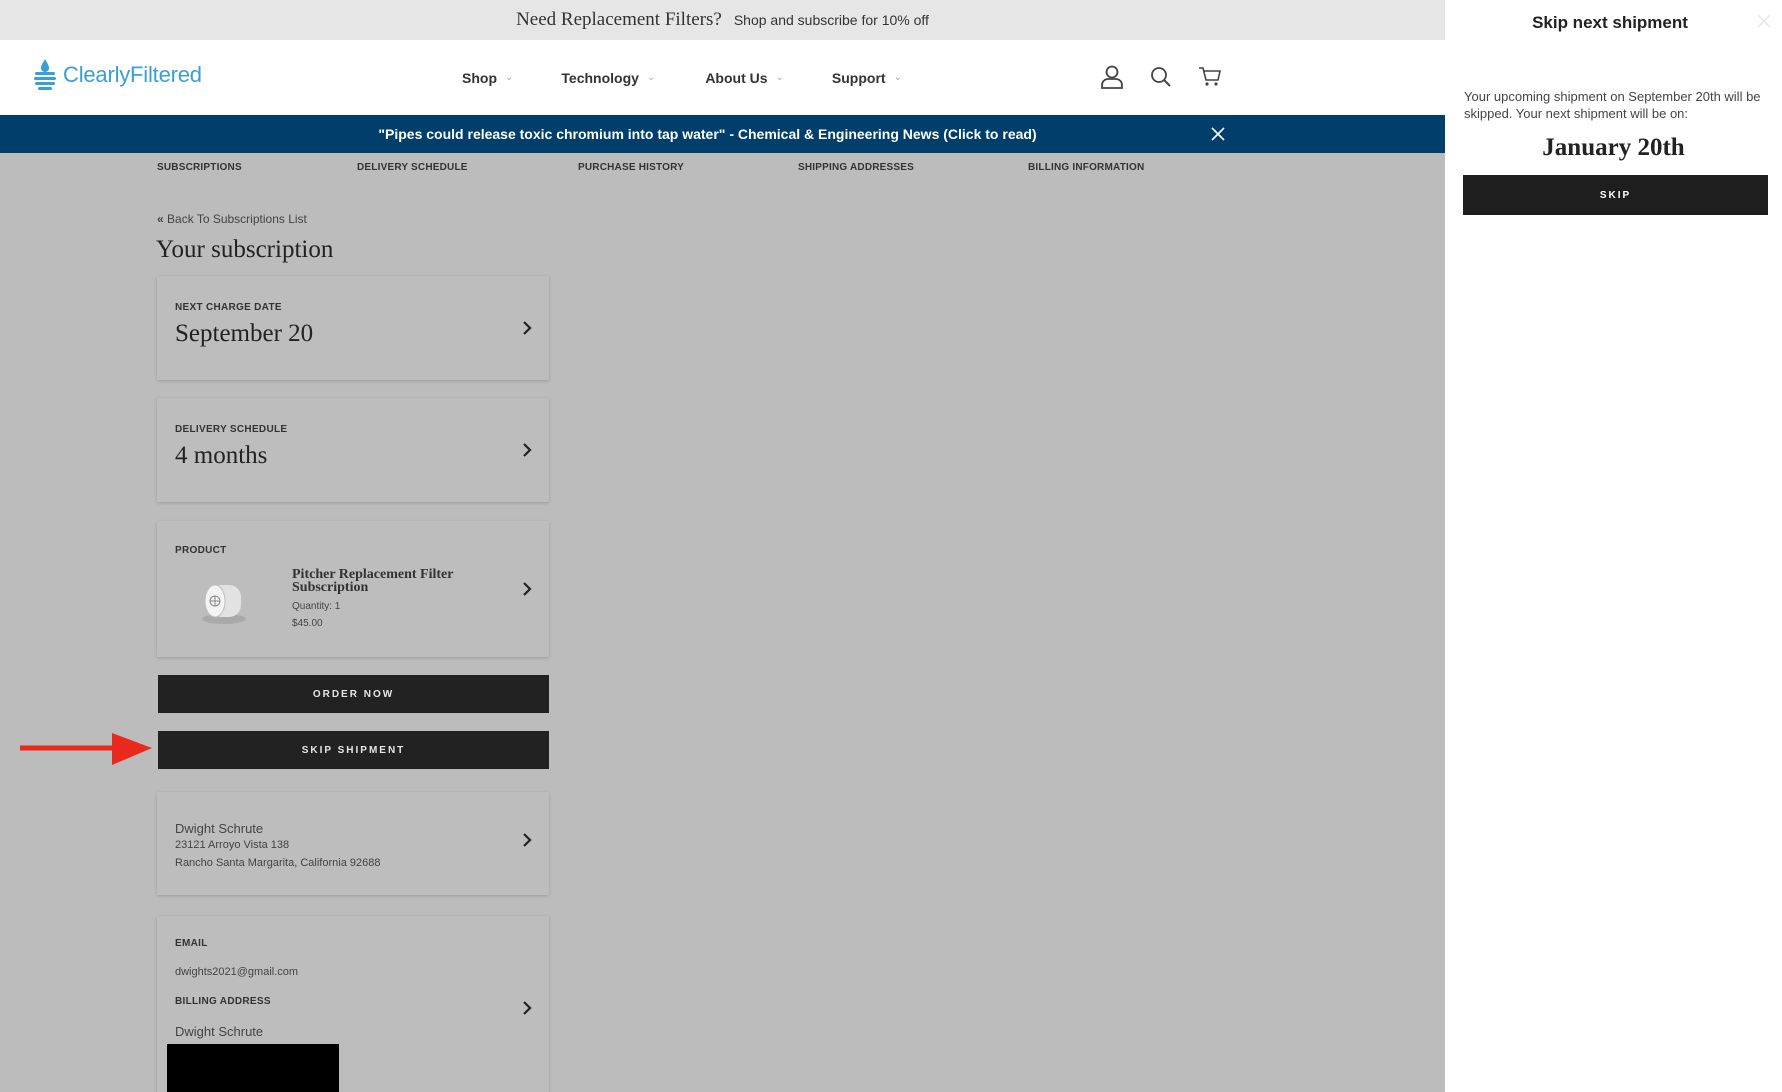 The image size is (1782, 1092). Describe the element at coordinates (201, 550) in the screenshot. I see `product-label: PRODUCT` at that location.